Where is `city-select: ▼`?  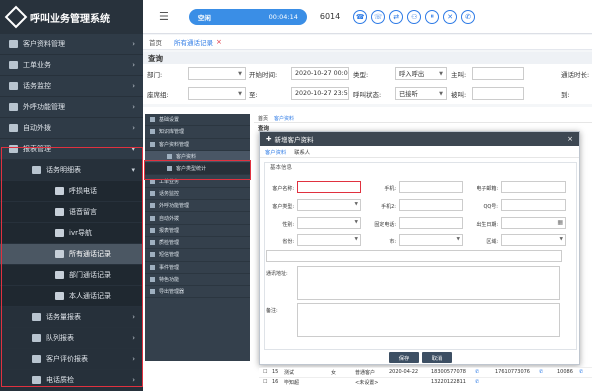
city-select: ▼ is located at coordinates (431, 240).